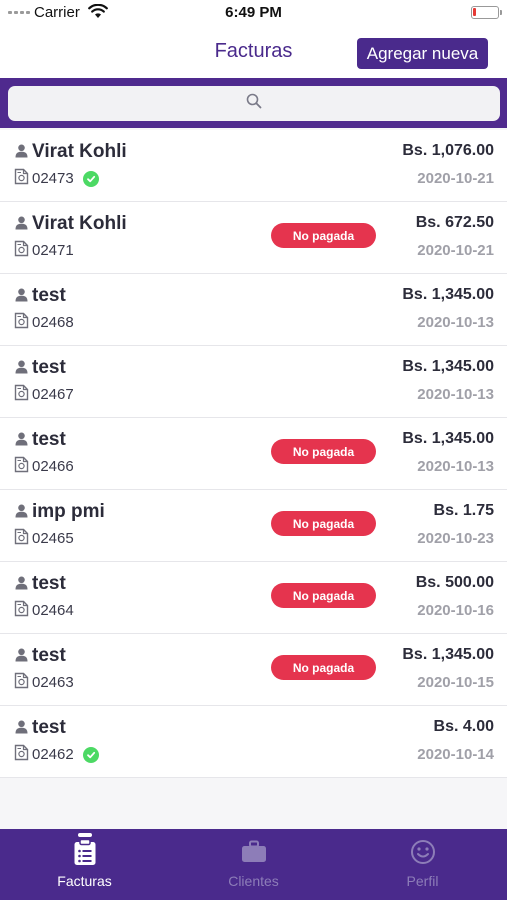 The height and width of the screenshot is (900, 507). I want to click on invoice-number: 02462, so click(53, 754).